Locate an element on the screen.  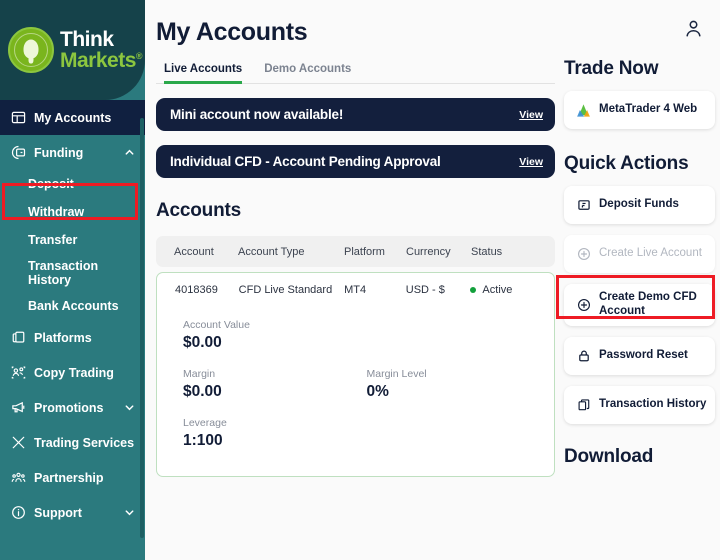
tab-live-accounts: Live Accounts is located at coordinates (203, 73).